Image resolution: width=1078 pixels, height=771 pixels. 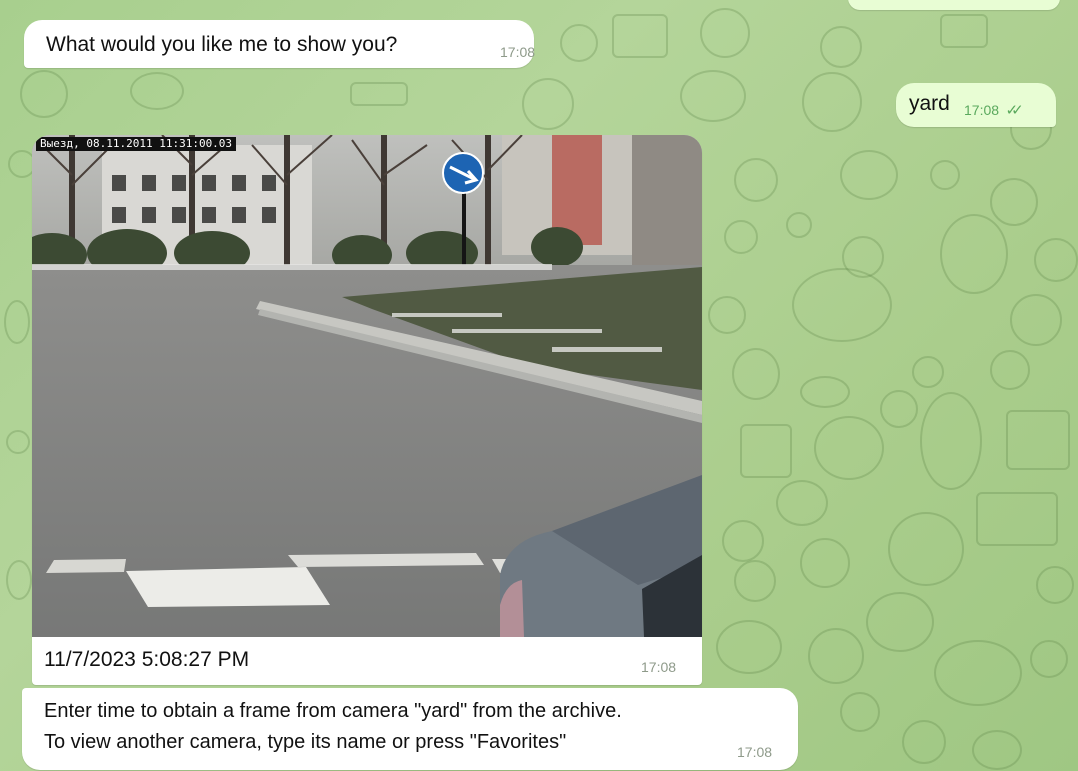 I want to click on message-yard: yard 17:08 ✓✓, so click(x=976, y=105).